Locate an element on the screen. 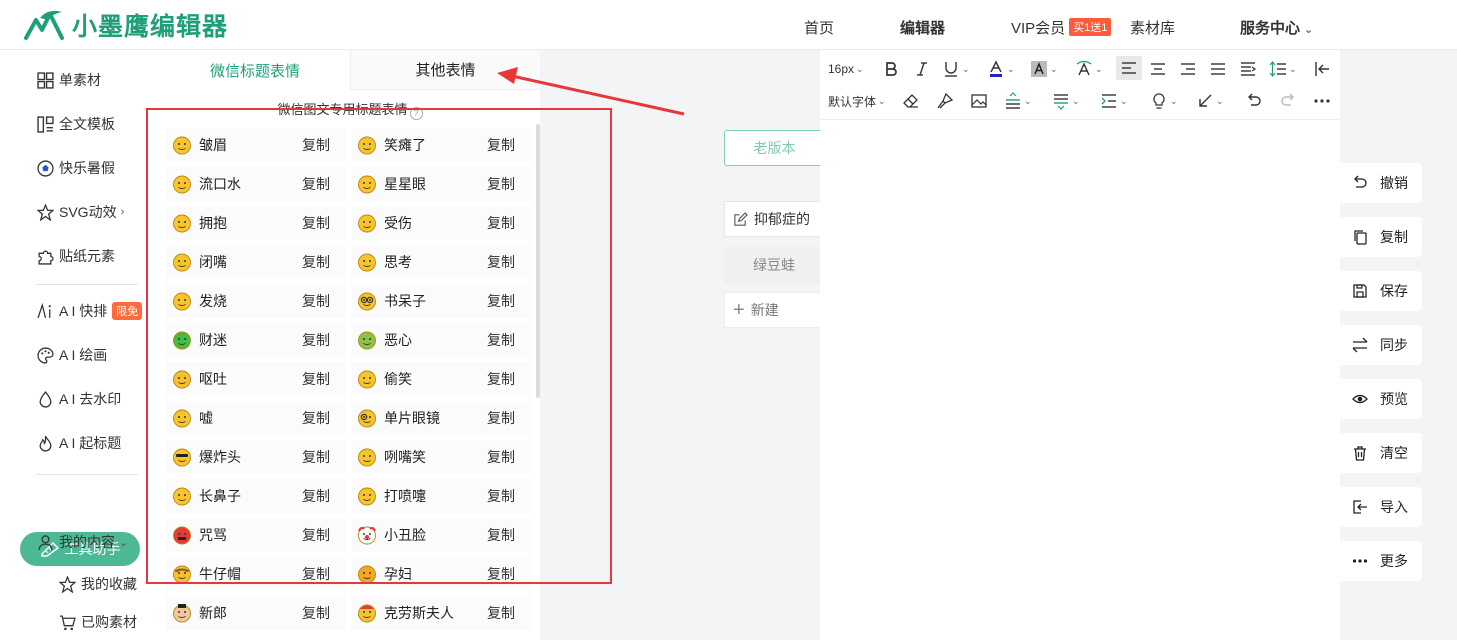 The width and height of the screenshot is (1457, 640). emoji-item: 孕妇 复制 is located at coordinates (441, 574).